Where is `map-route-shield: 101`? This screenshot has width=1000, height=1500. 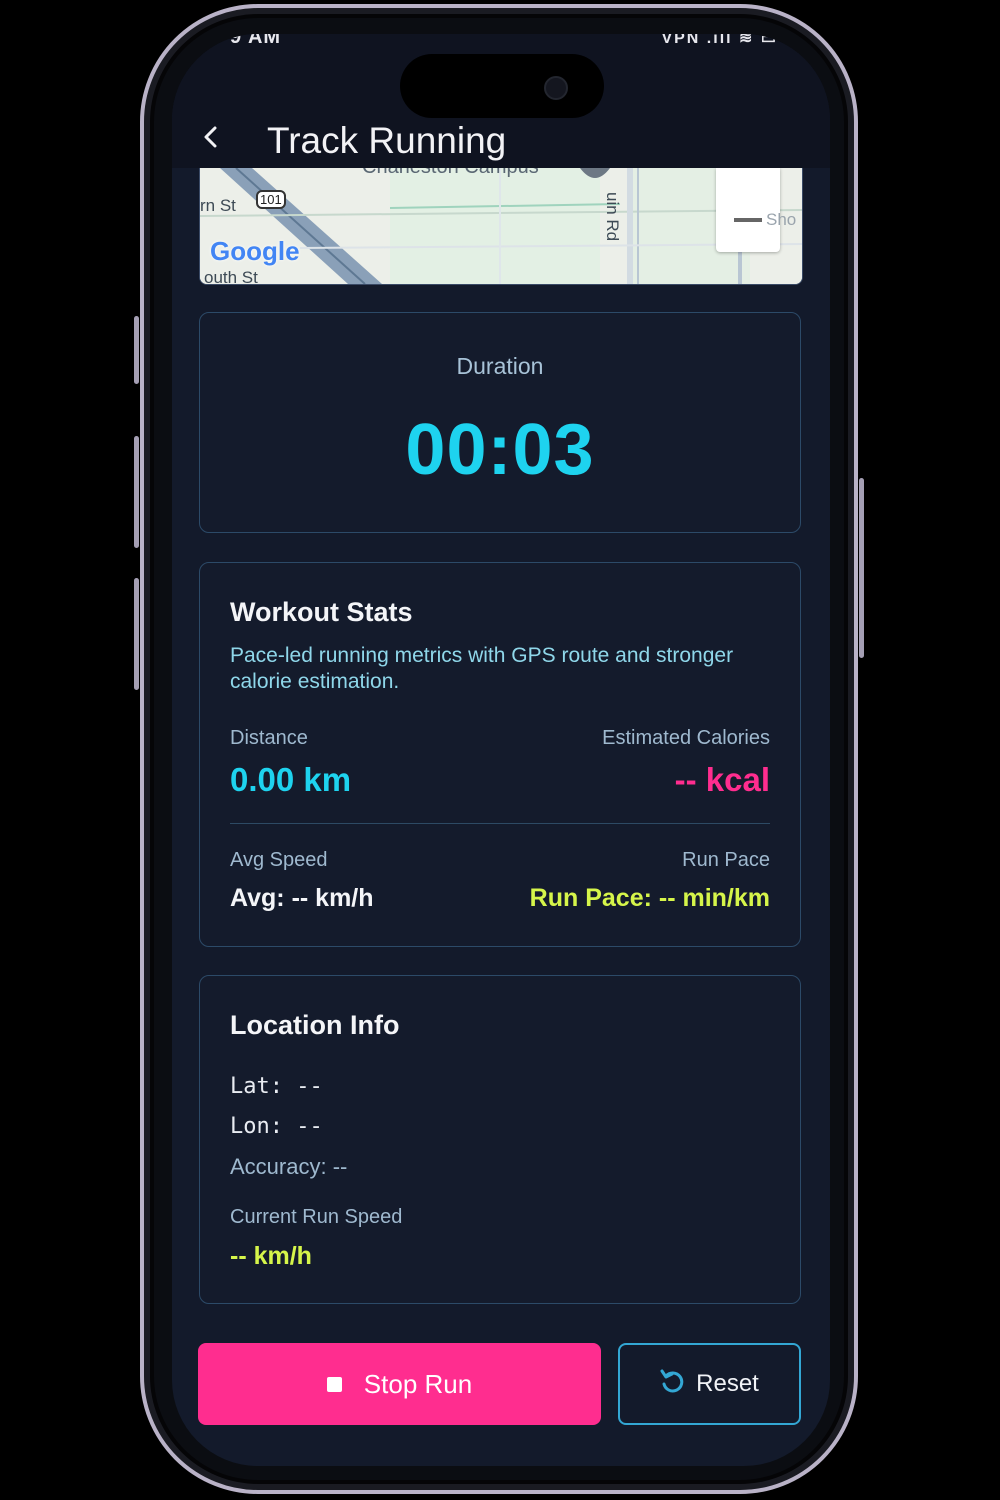
map-route-shield: 101 is located at coordinates (271, 199).